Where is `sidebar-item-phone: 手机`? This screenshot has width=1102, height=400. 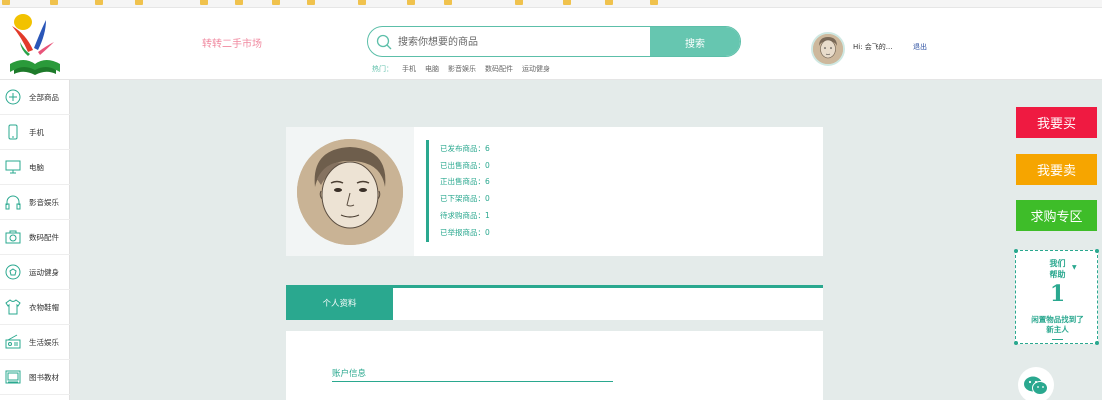 sidebar-item-phone: 手机 is located at coordinates (35, 132).